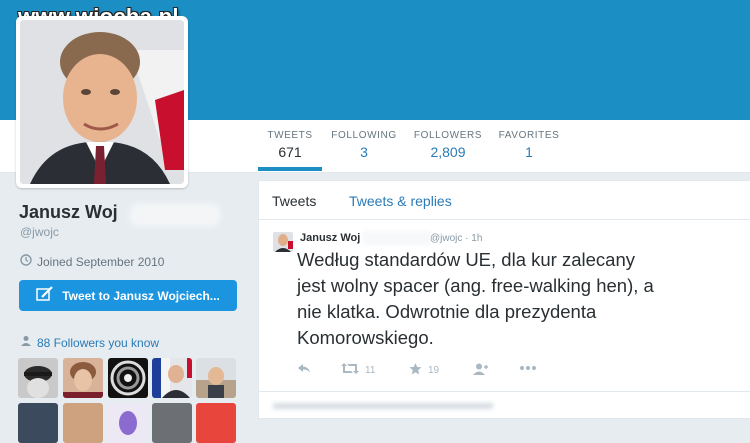 Image resolution: width=750 pixels, height=443 pixels. I want to click on name-redaction, so click(175, 215).